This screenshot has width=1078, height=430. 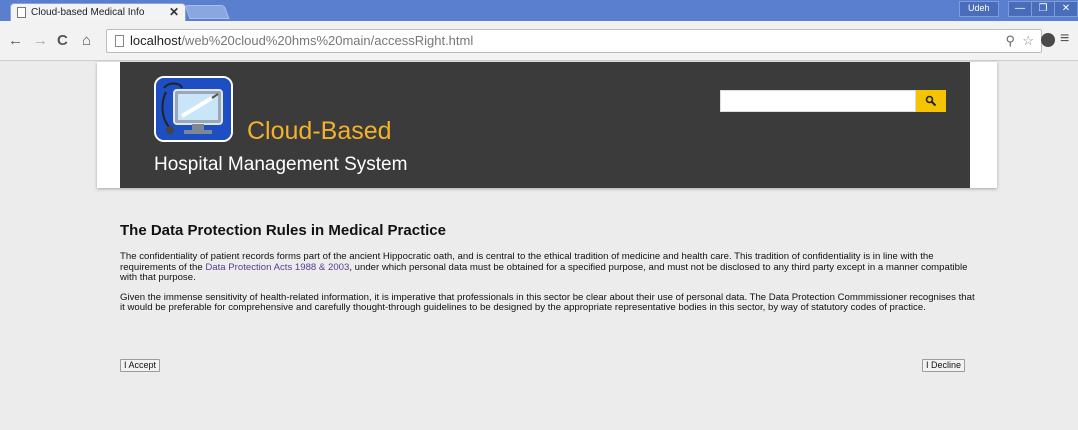 I want to click on maximize-button: ❐, so click(x=1043, y=9).